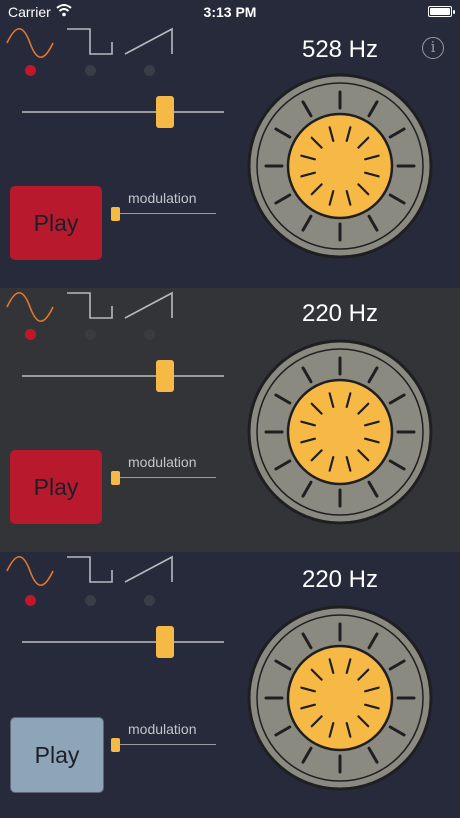 The width and height of the screenshot is (460, 818). What do you see at coordinates (433, 48) in the screenshot?
I see `info-icon: i` at bounding box center [433, 48].